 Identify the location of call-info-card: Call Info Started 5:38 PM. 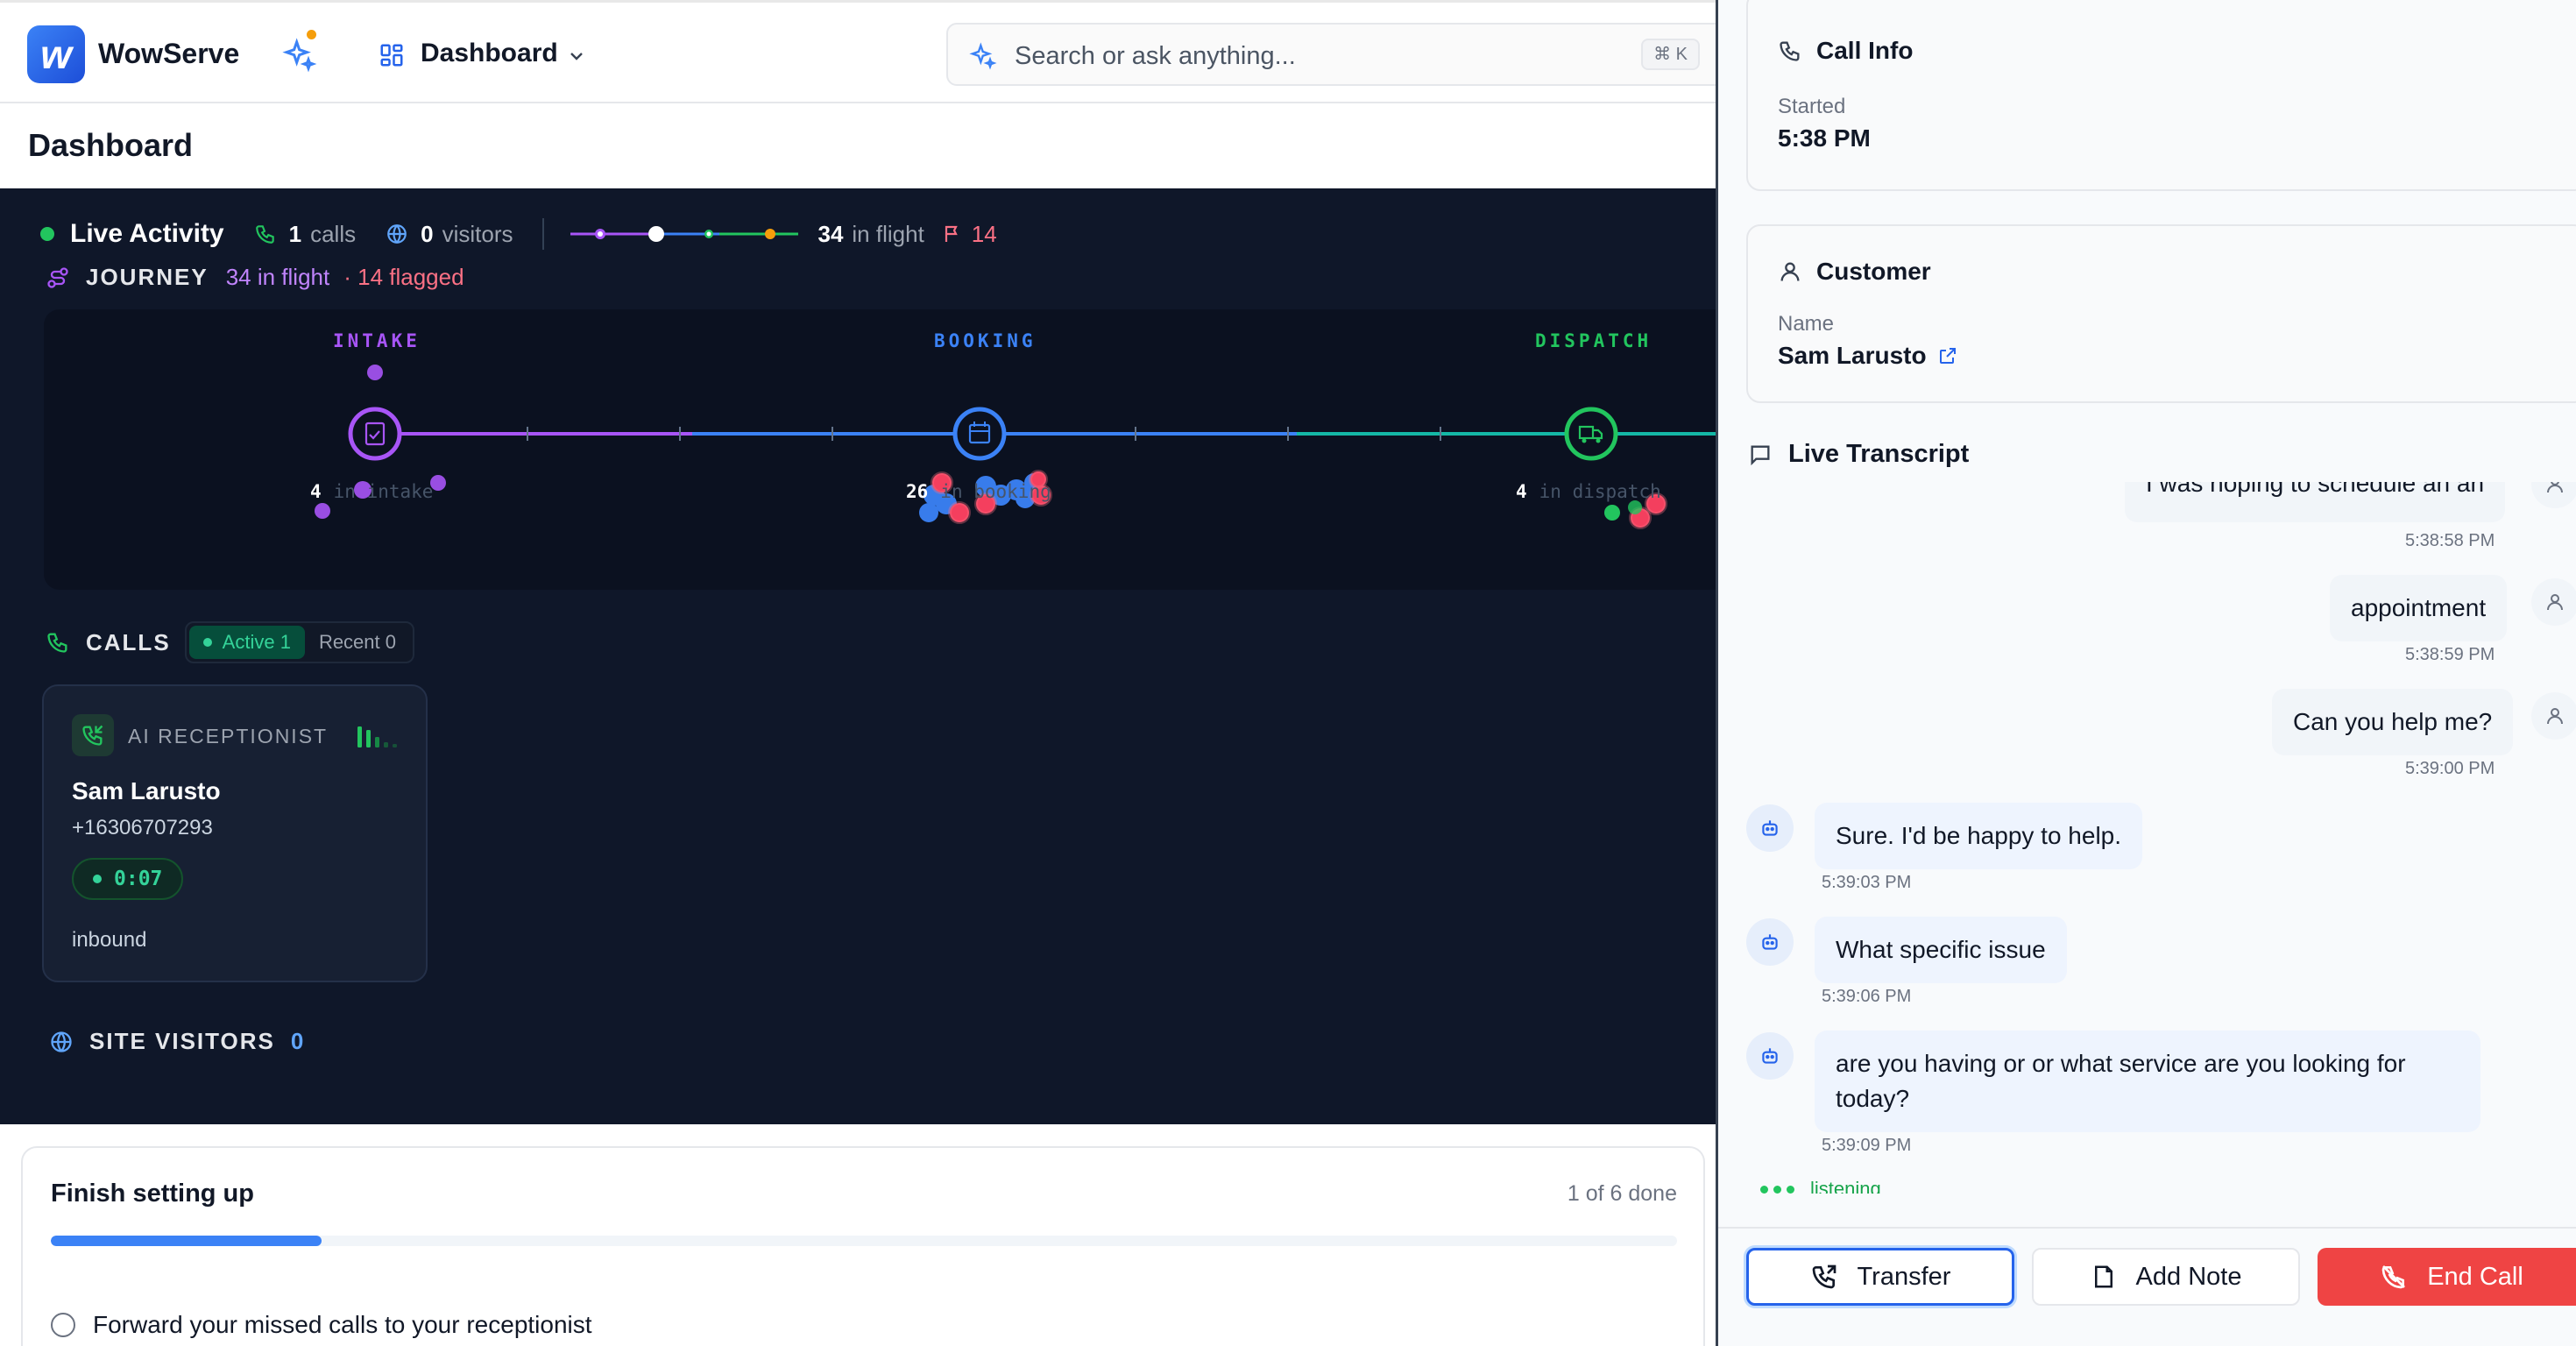
(2161, 95).